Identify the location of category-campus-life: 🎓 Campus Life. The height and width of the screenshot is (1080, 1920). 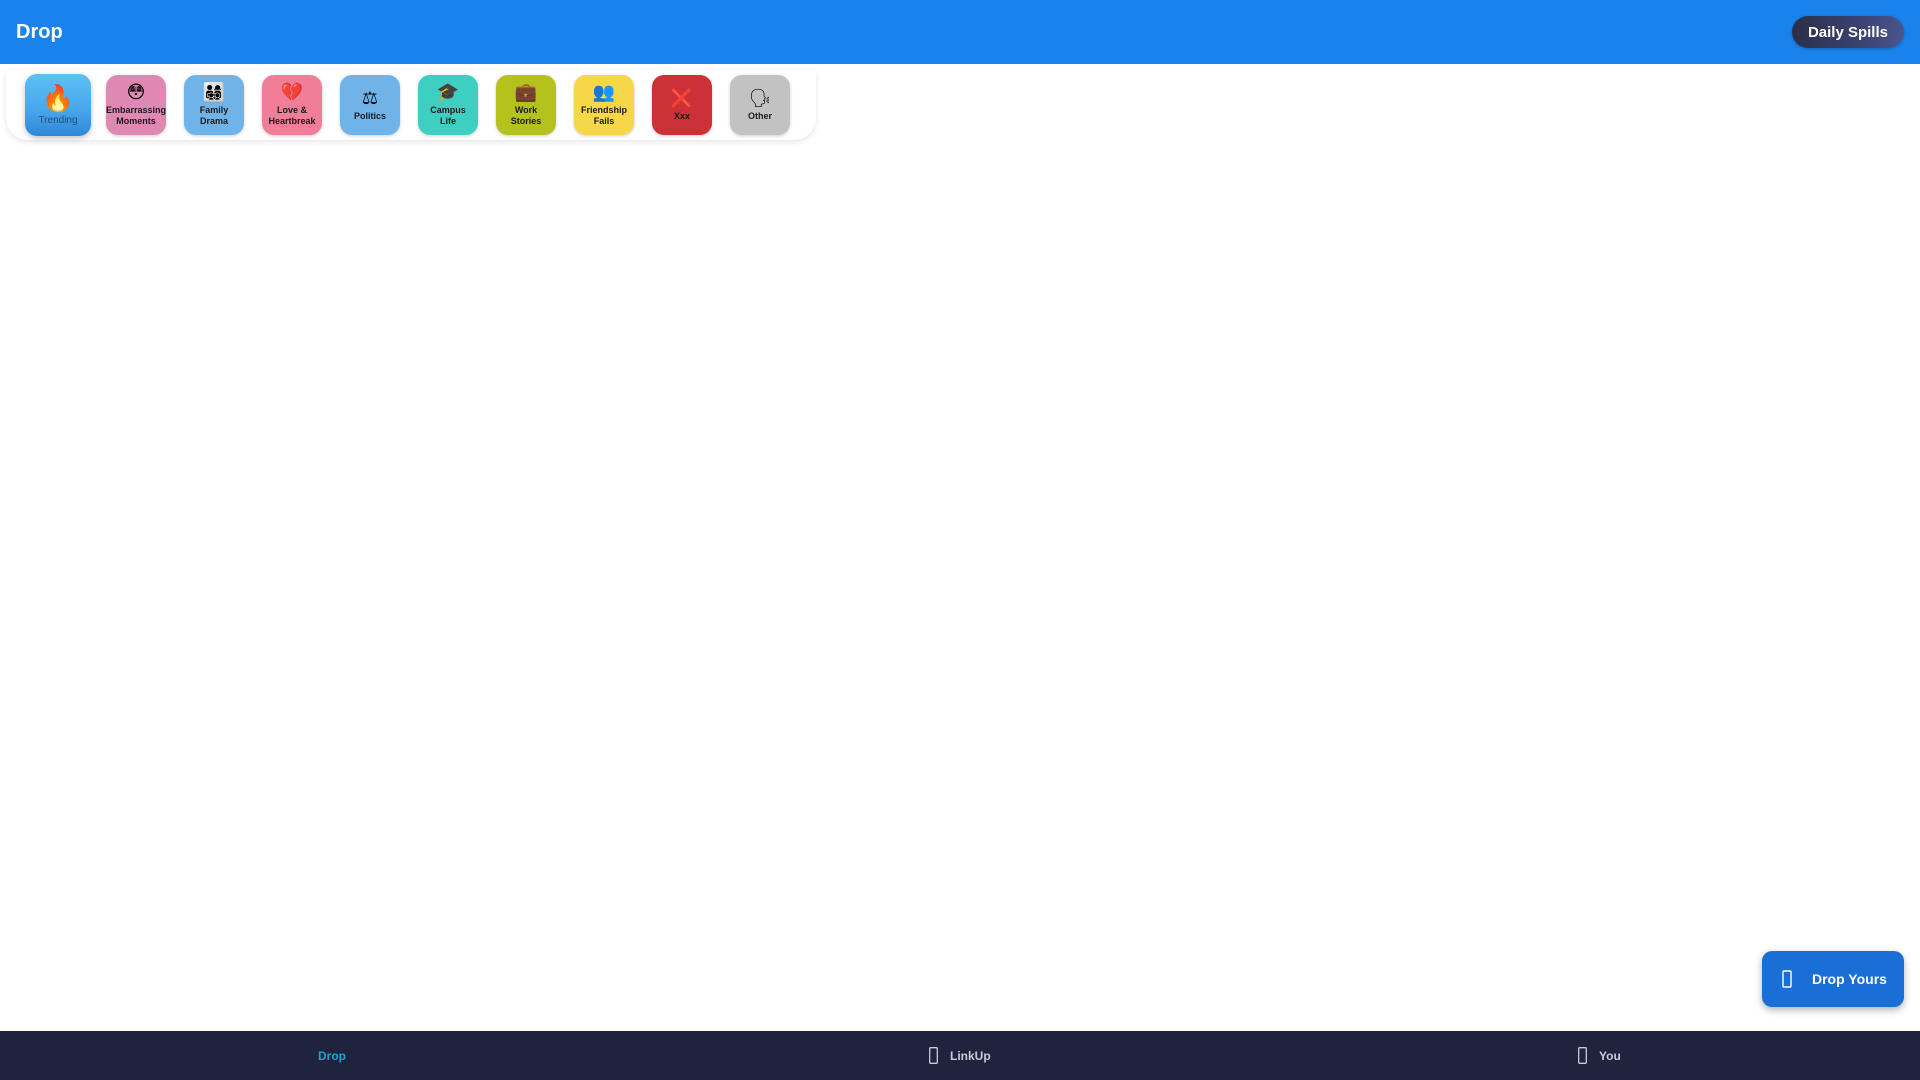
(448, 105).